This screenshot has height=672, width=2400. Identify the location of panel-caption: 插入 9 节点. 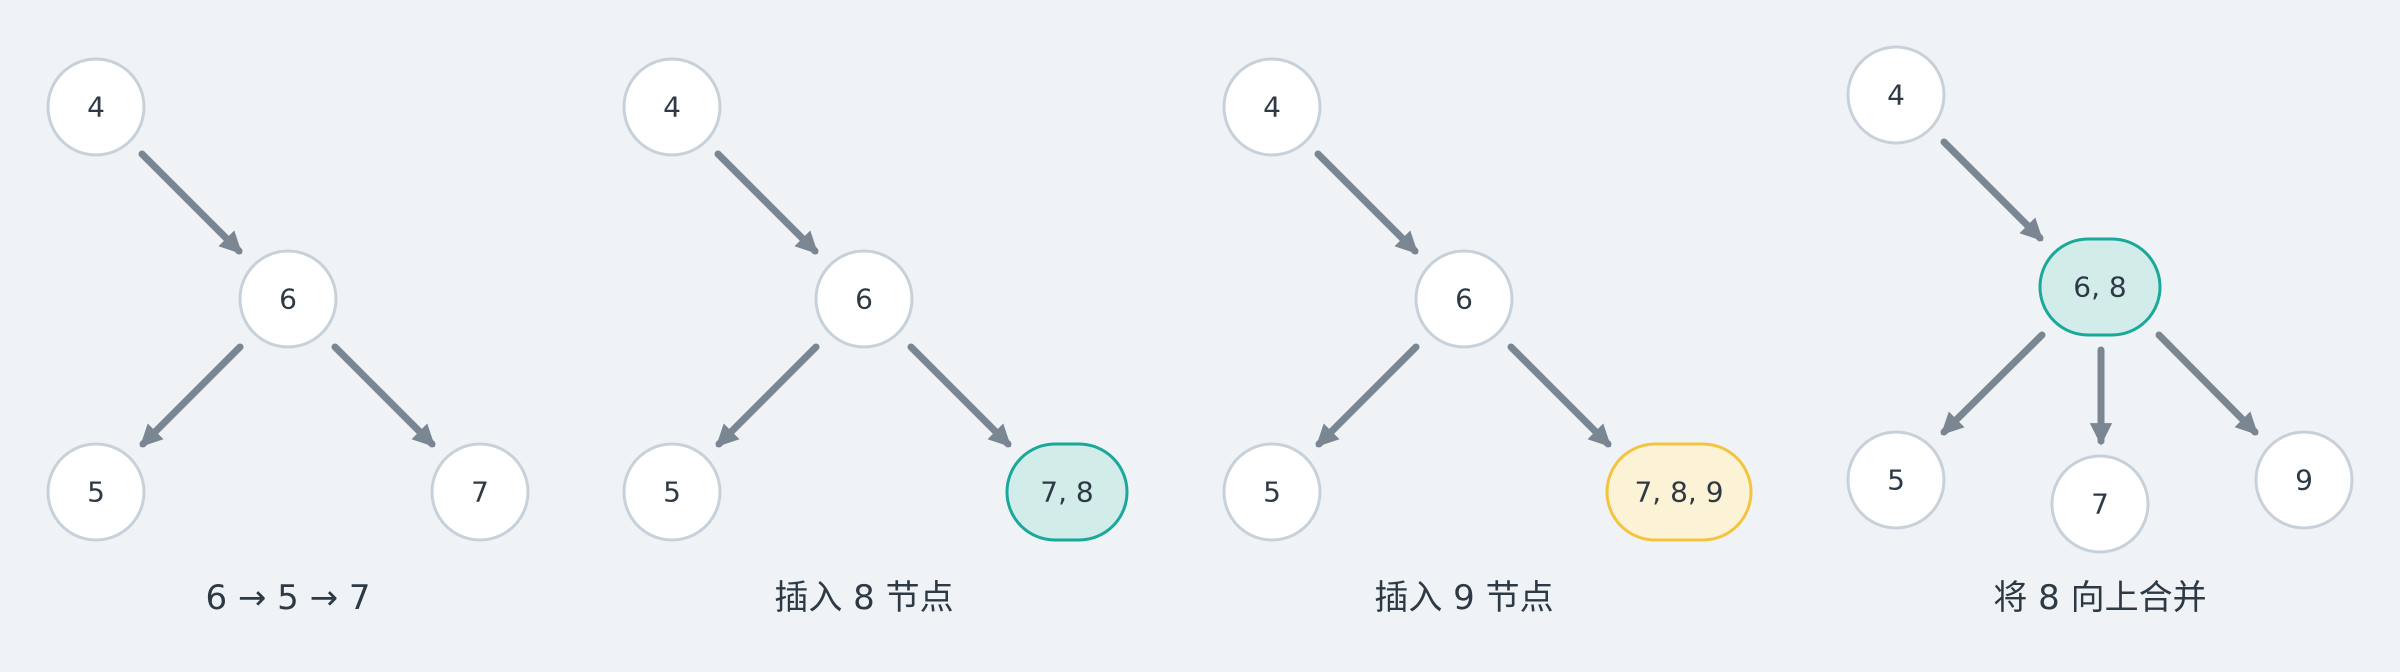
(1463, 598).